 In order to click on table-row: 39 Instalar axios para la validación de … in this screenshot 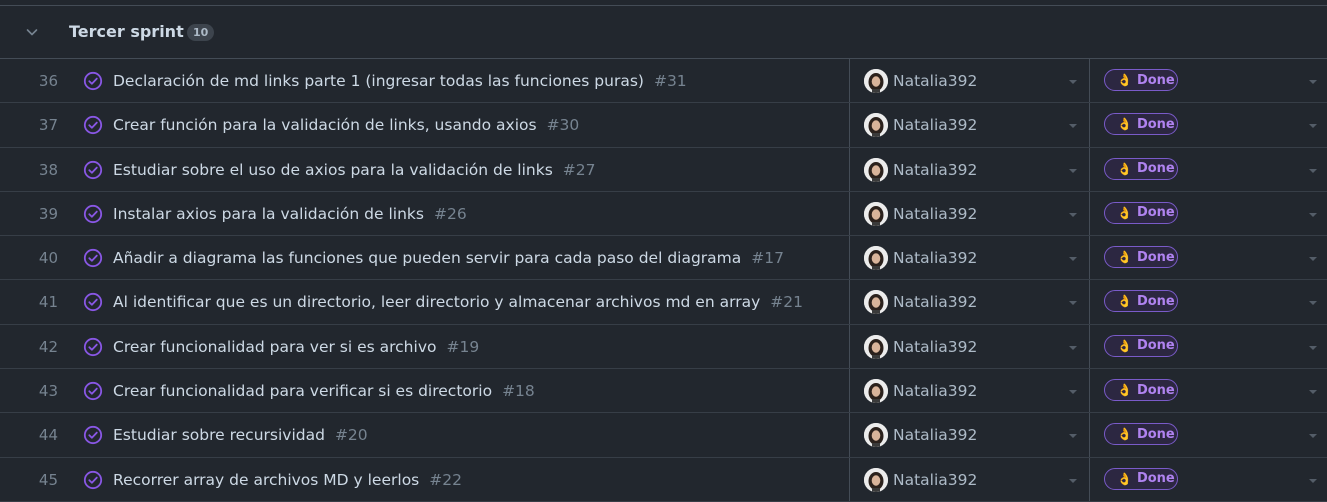, I will do `click(663, 214)`.